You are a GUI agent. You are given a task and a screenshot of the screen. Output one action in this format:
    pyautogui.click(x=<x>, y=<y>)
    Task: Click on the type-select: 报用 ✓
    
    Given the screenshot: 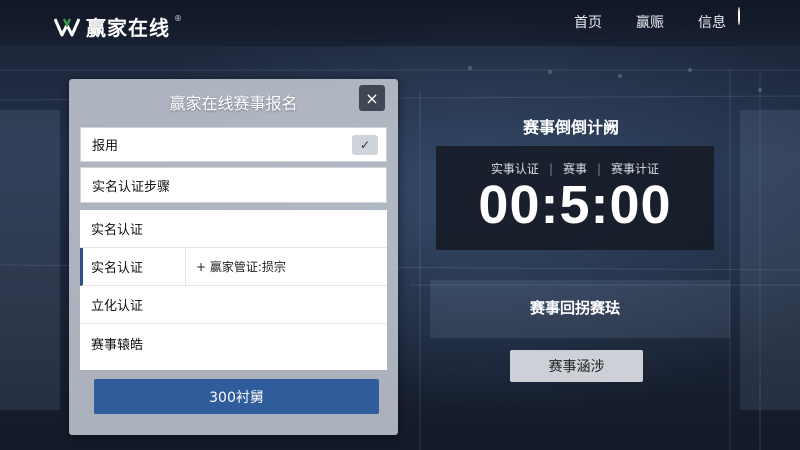 What is the action you would take?
    pyautogui.click(x=233, y=144)
    